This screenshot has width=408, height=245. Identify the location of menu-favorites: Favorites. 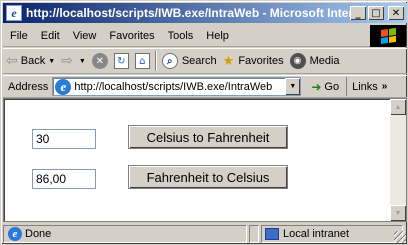
(131, 36).